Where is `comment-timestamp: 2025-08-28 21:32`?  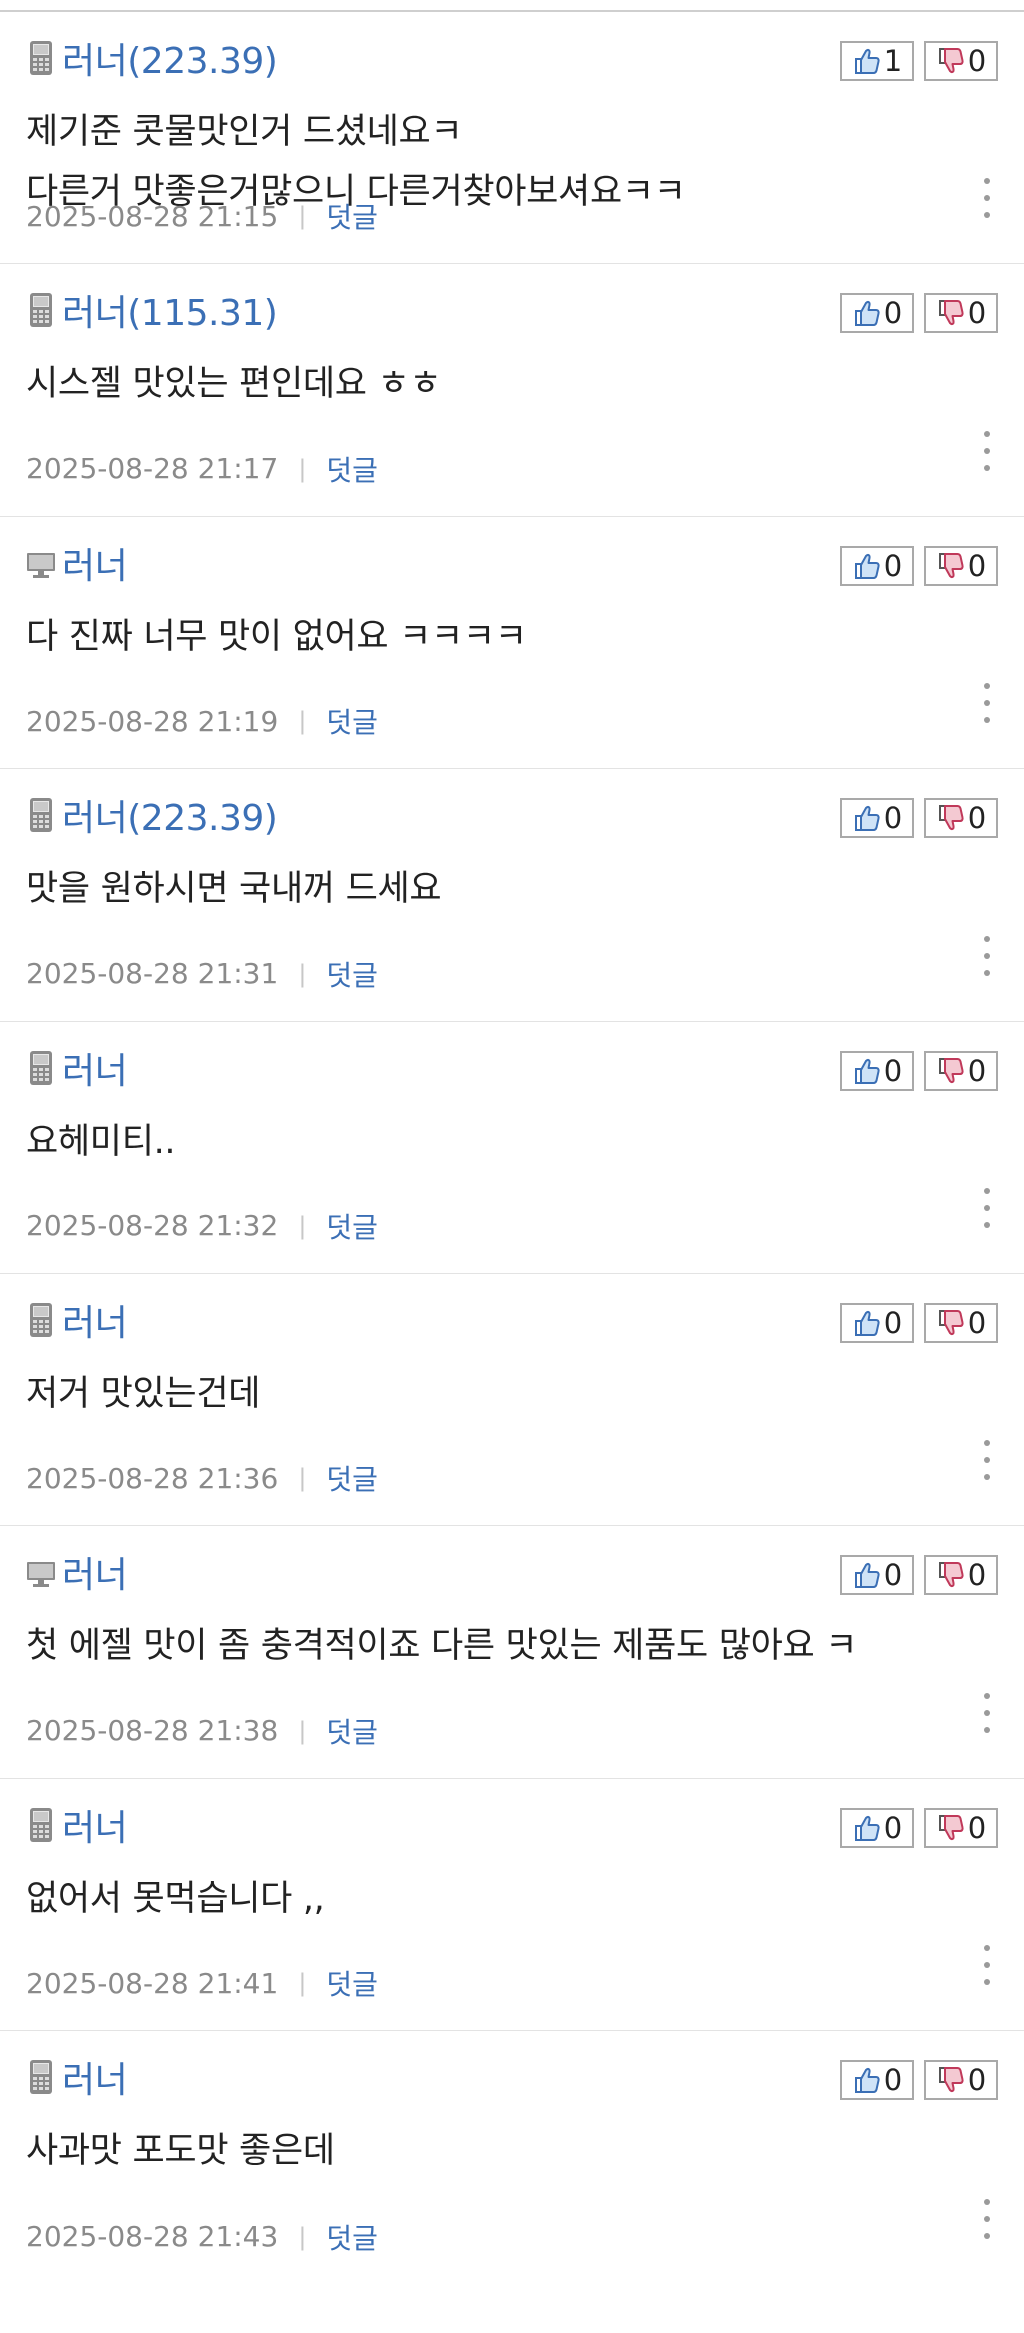
comment-timestamp: 2025-08-28 21:32 is located at coordinates (152, 1226).